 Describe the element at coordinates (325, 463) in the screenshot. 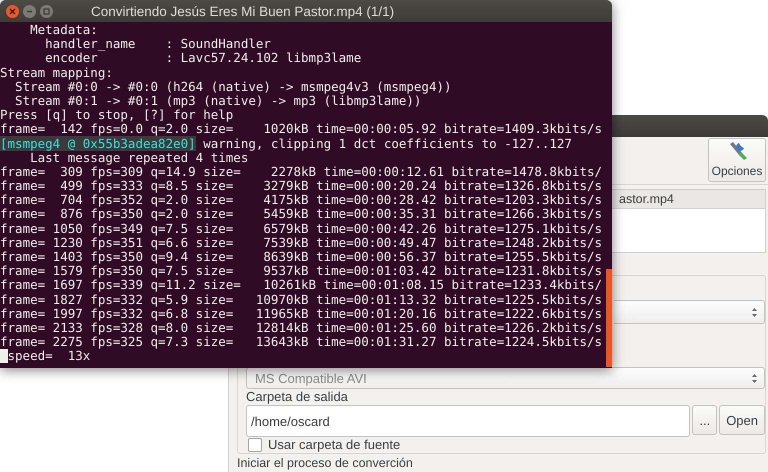

I see `status-message: Iniciar el proceso de converción` at that location.